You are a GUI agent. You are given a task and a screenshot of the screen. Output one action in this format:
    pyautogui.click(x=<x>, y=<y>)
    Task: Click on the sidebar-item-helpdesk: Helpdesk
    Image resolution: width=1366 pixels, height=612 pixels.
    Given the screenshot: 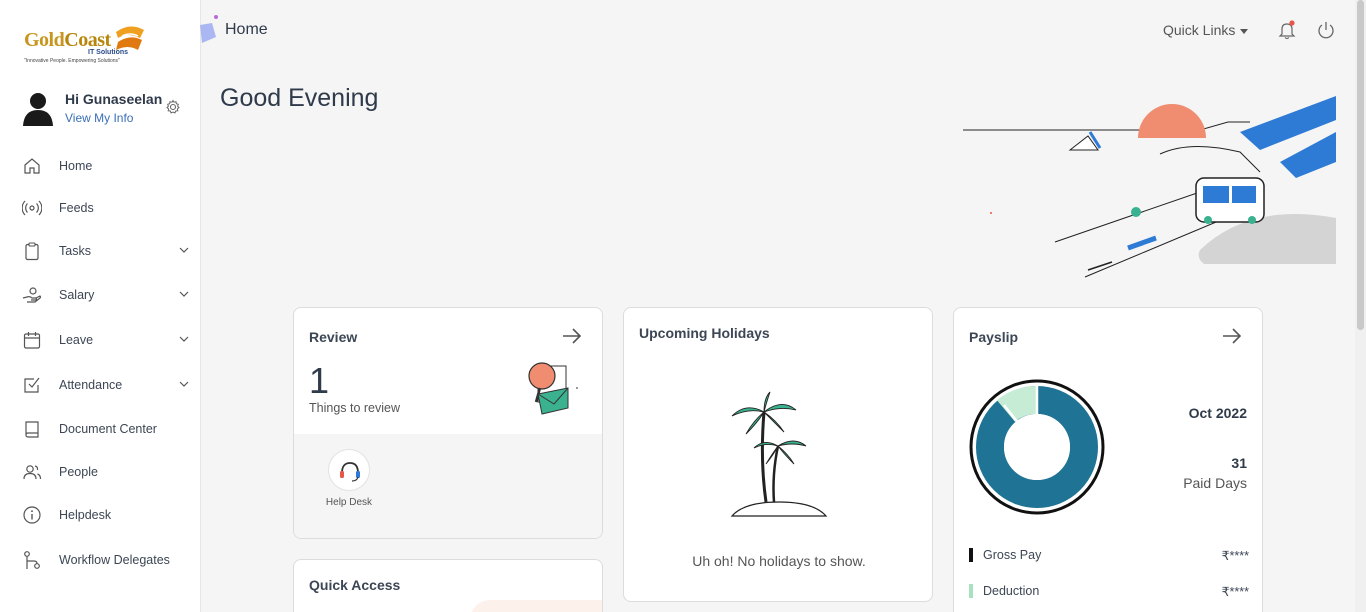 What is the action you would take?
    pyautogui.click(x=100, y=514)
    